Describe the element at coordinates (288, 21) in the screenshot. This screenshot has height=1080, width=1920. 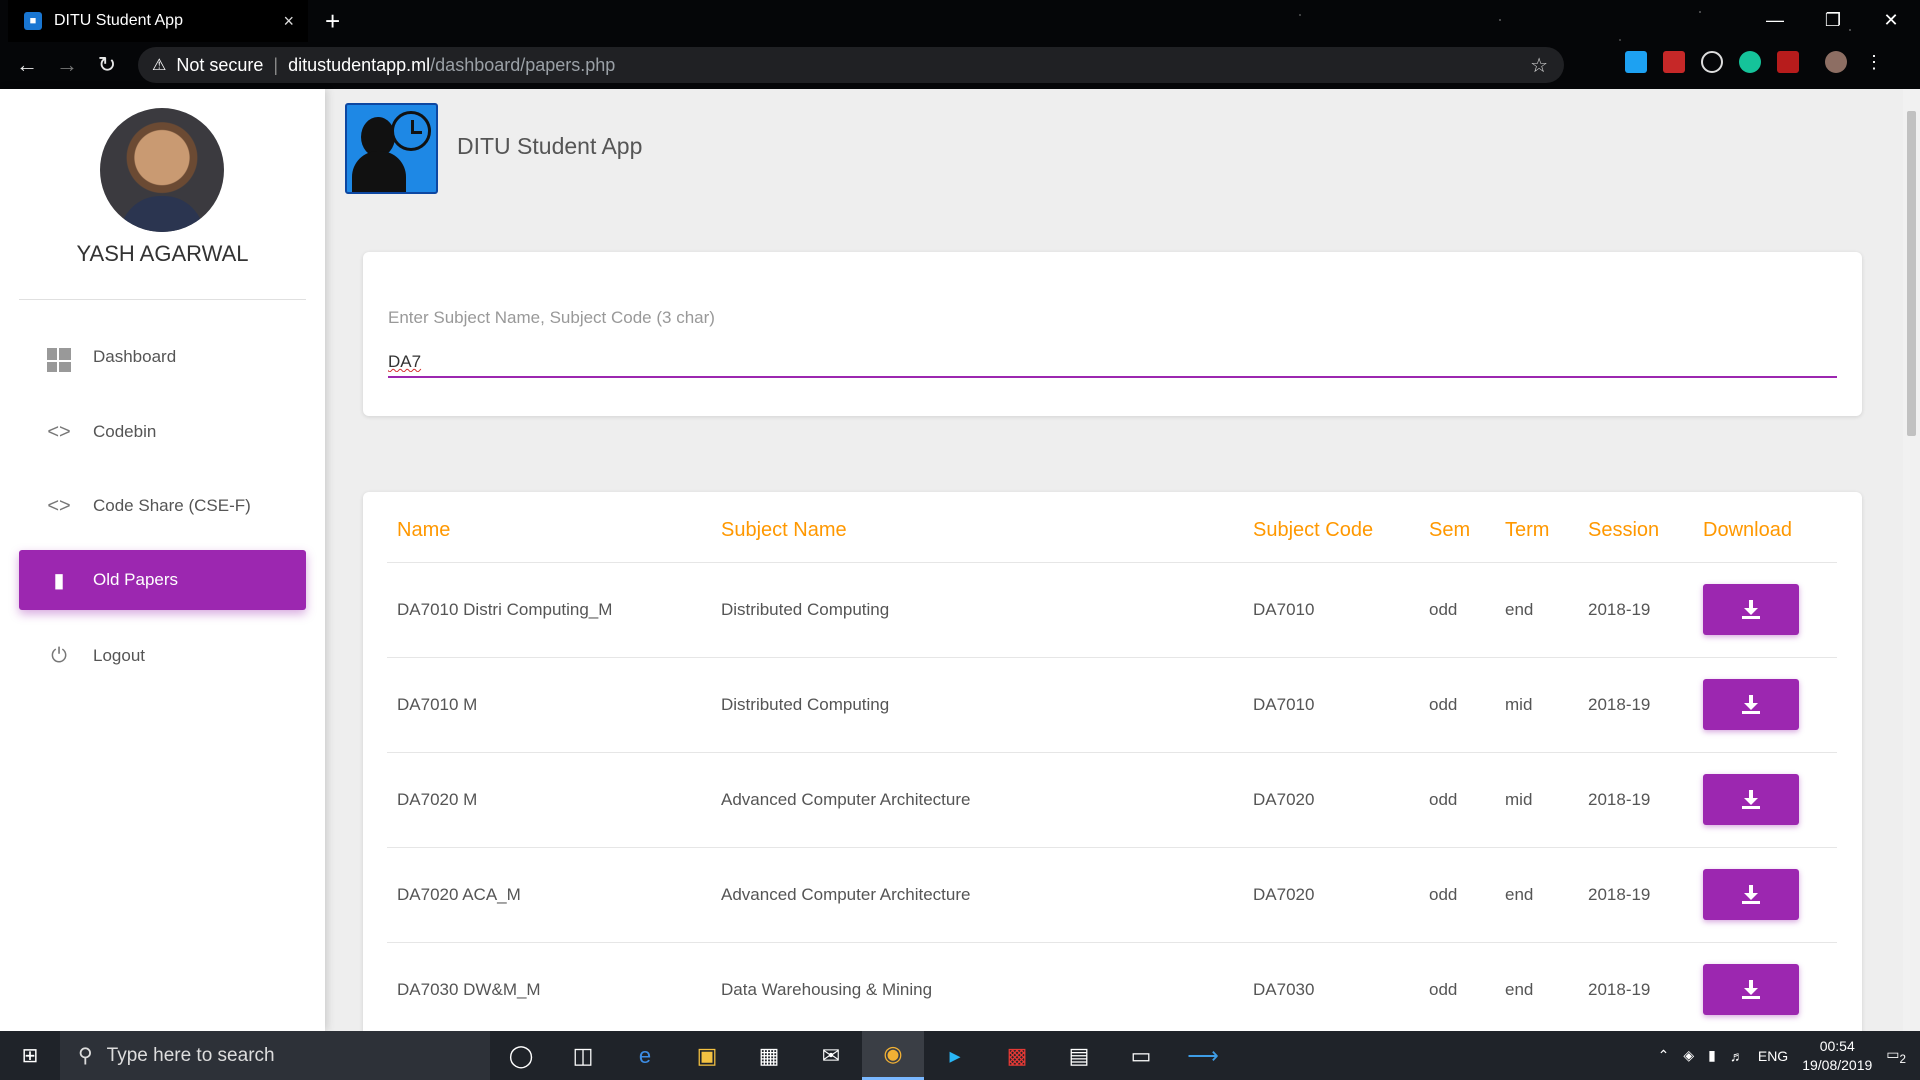
I see `tab-close-icon: ×` at that location.